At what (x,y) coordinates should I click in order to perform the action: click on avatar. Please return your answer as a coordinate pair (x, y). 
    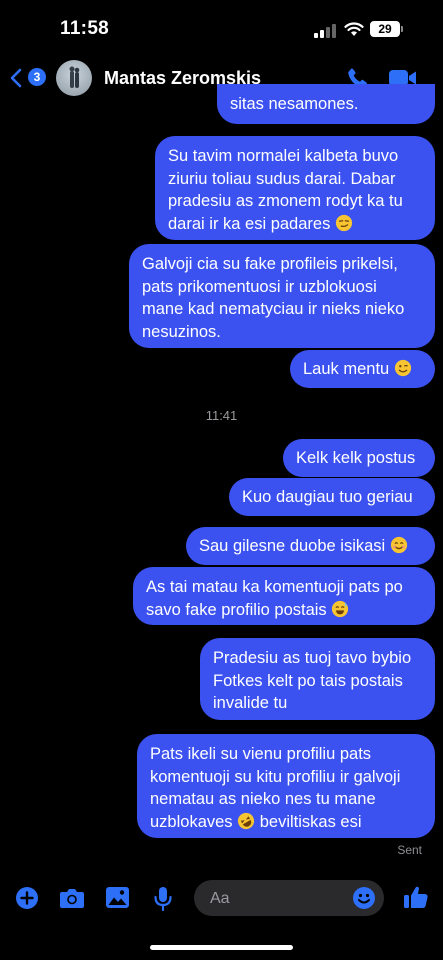
    Looking at the image, I should click on (74, 78).